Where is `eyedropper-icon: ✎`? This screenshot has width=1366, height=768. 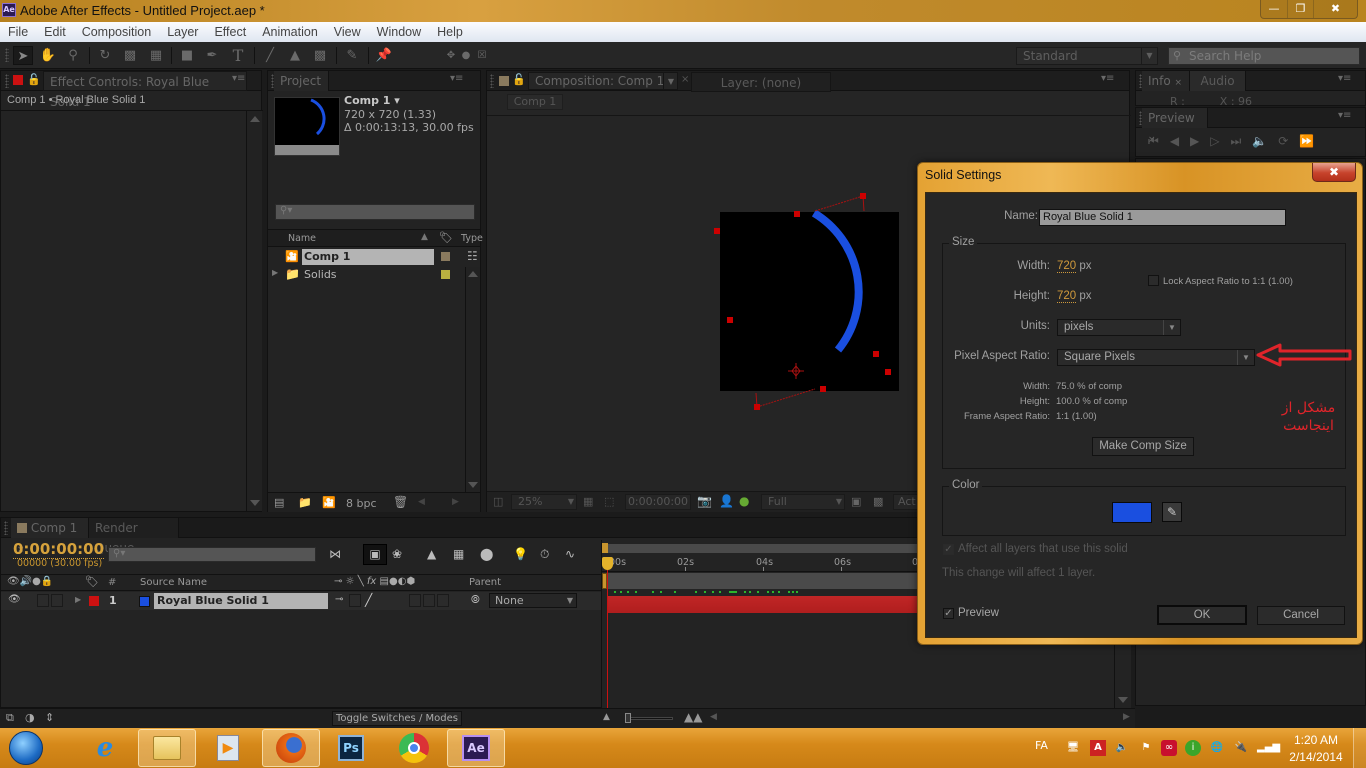
eyedropper-icon: ✎ is located at coordinates (1172, 512).